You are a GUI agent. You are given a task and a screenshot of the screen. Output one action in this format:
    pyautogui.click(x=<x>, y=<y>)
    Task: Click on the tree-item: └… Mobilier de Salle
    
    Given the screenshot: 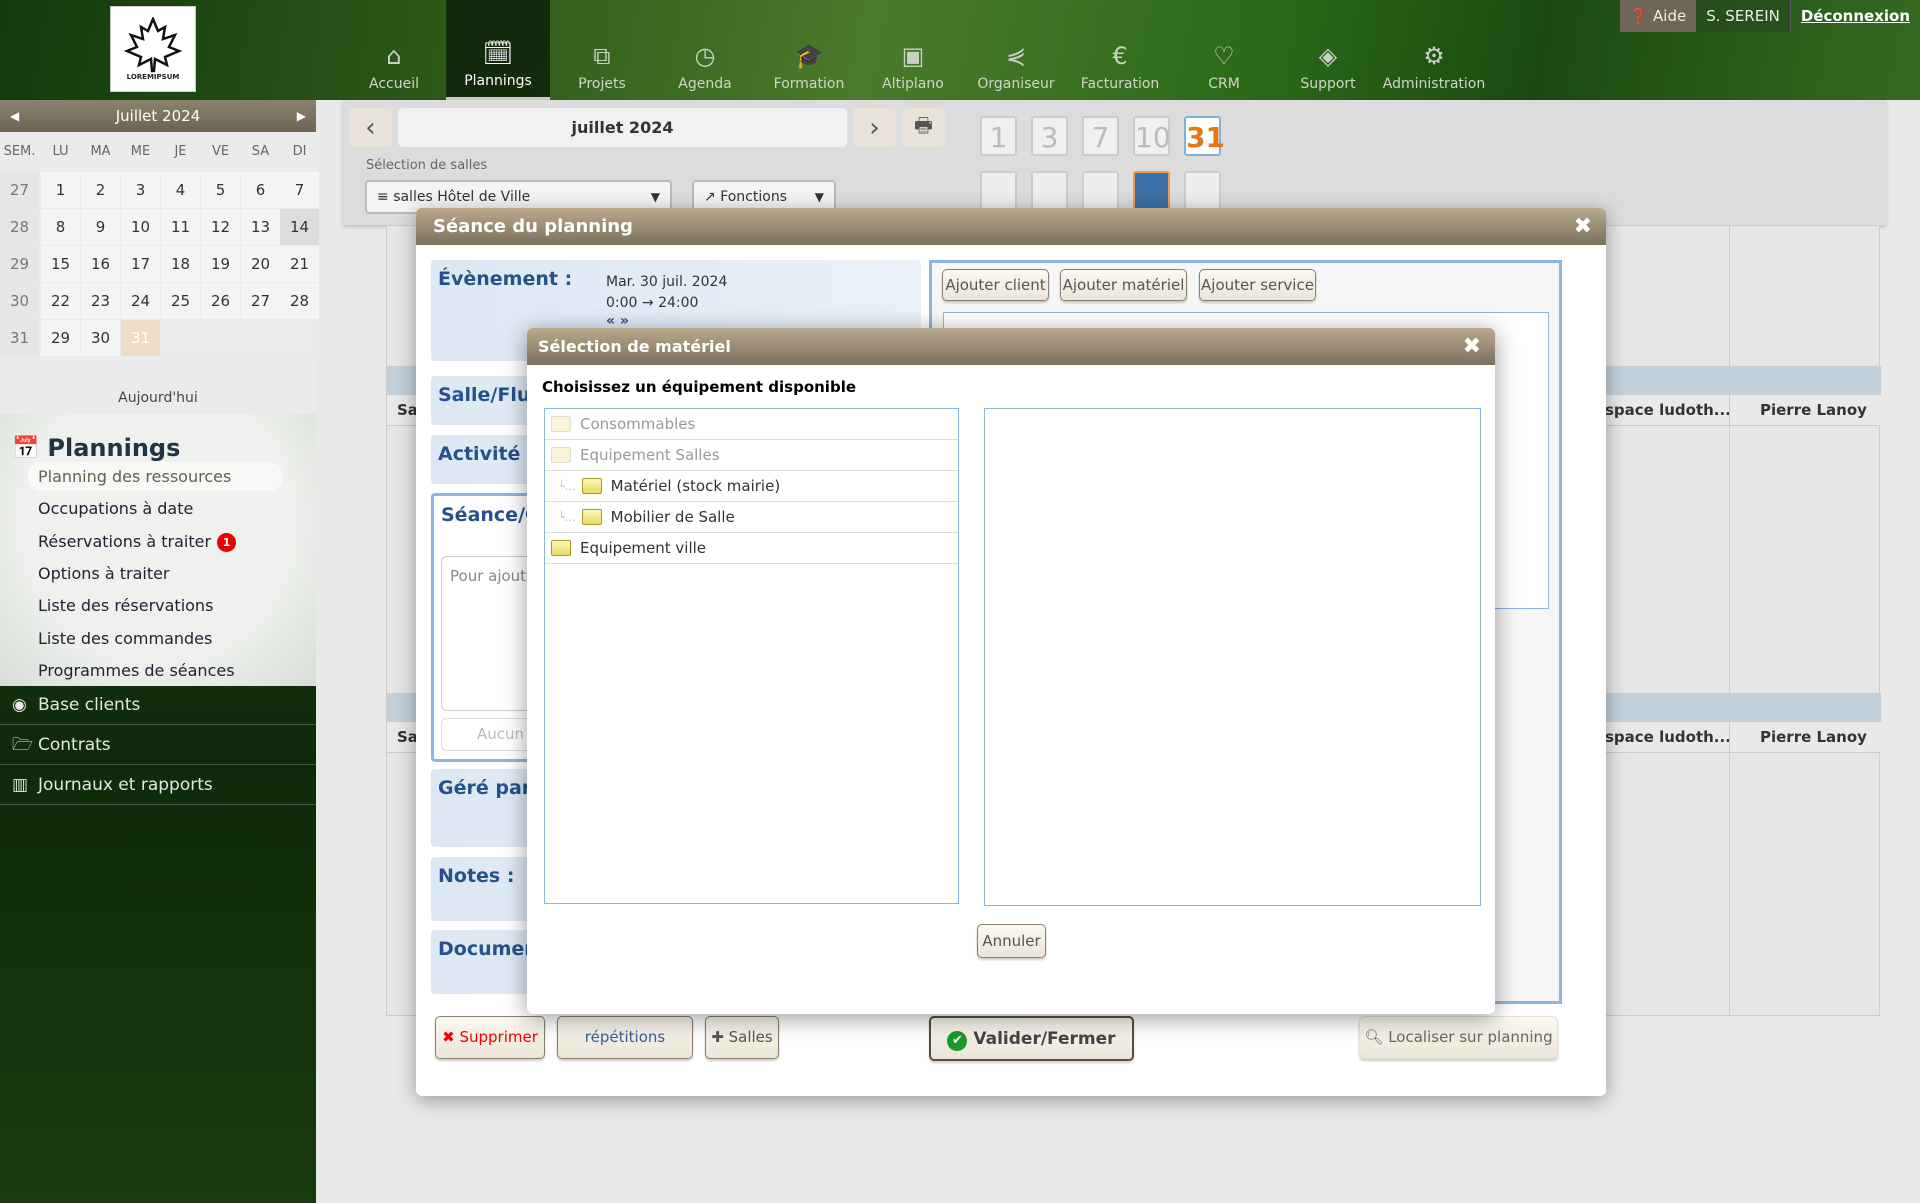 What is the action you would take?
    pyautogui.click(x=751, y=517)
    